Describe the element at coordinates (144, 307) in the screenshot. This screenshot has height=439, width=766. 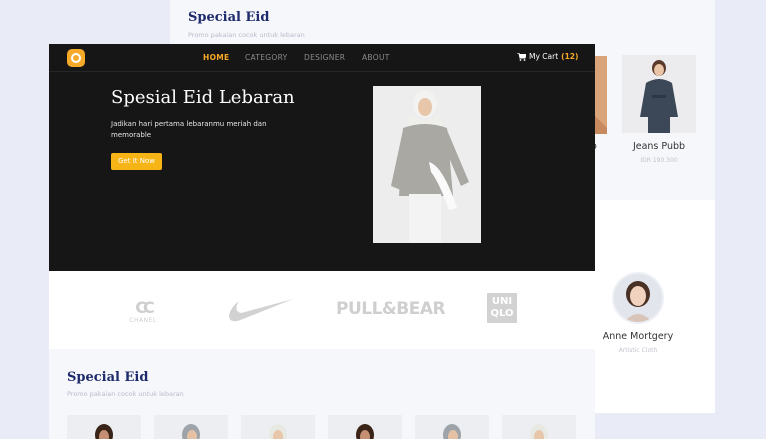
I see `chanel-cc-icon: CC` at that location.